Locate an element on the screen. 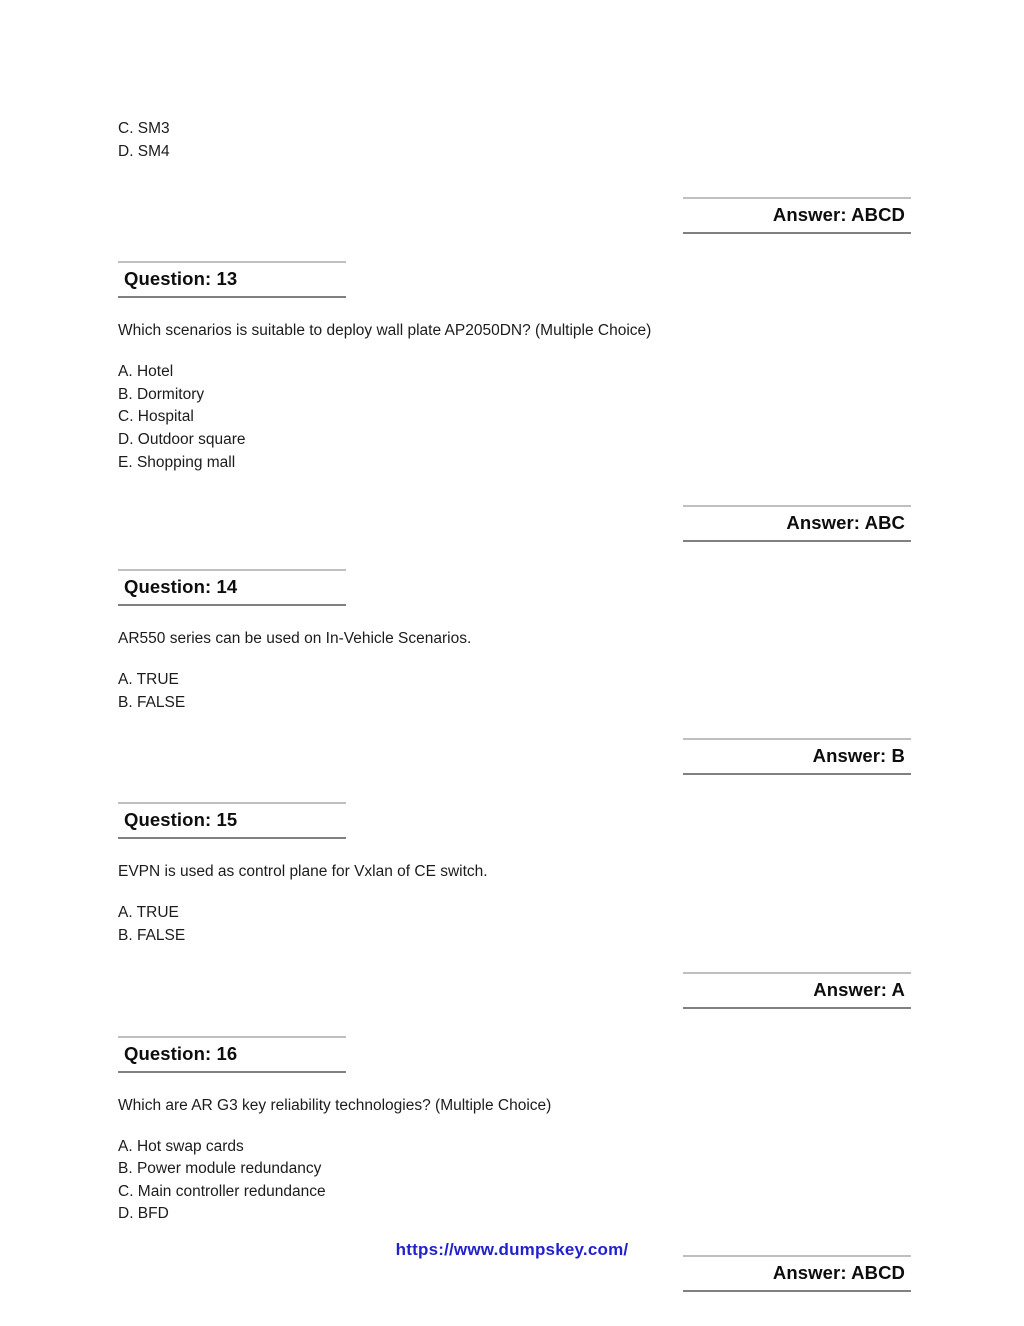 The width and height of the screenshot is (1024, 1326). question-heading: Question: 15 is located at coordinates (232, 821).